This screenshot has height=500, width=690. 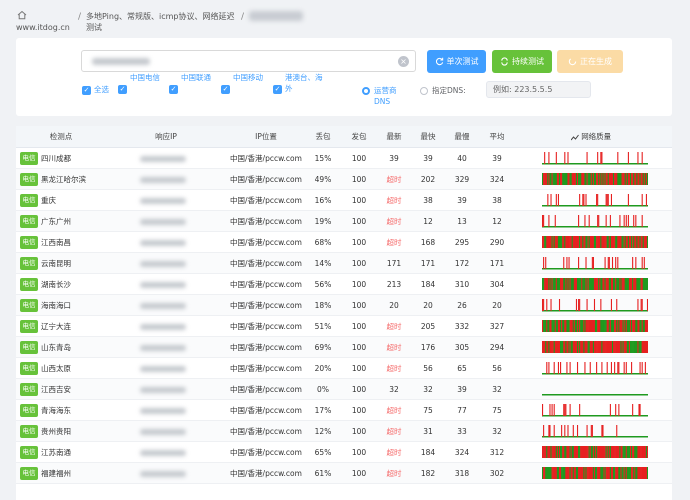 I want to click on dns-input: 例如: 223.5.5.5, so click(x=538, y=89).